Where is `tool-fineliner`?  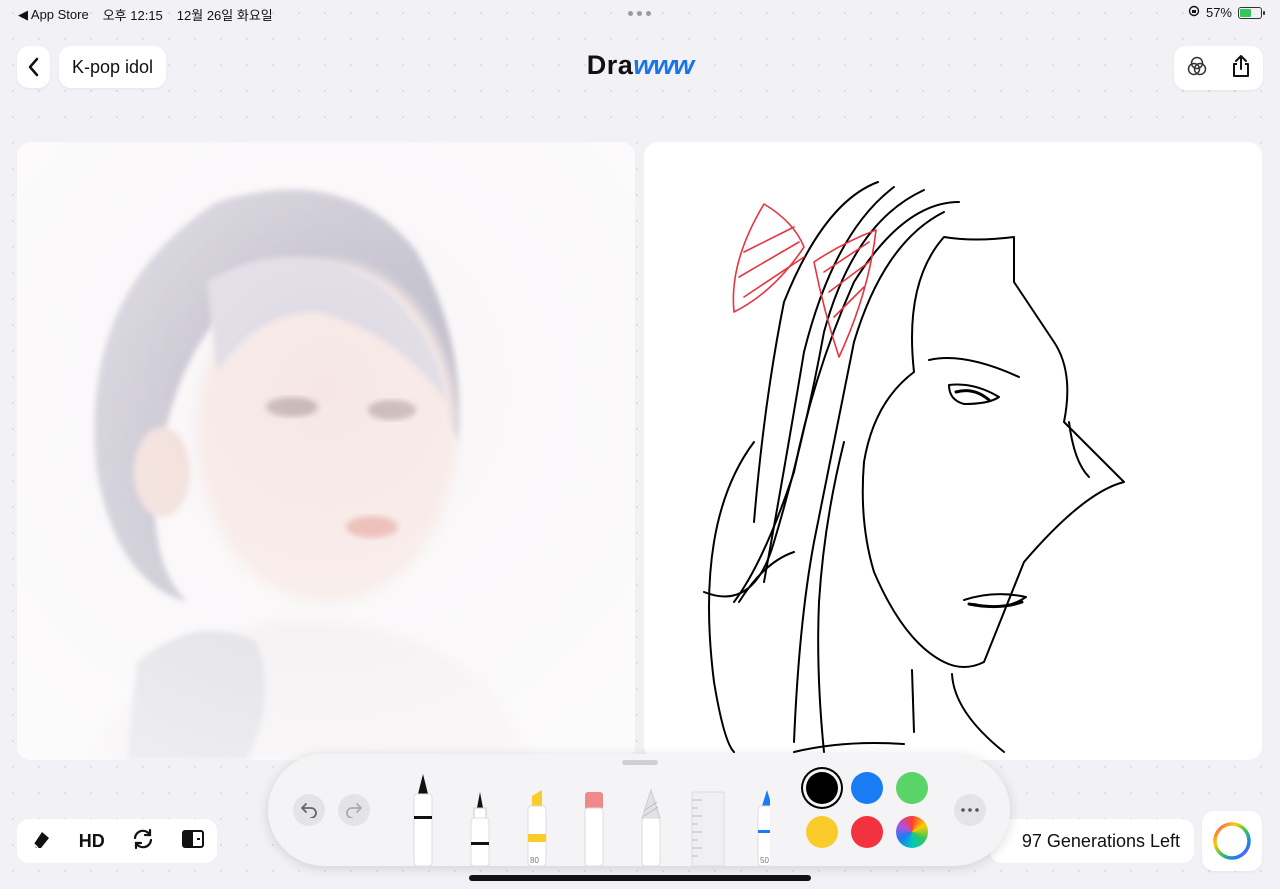
tool-fineliner is located at coordinates (480, 819).